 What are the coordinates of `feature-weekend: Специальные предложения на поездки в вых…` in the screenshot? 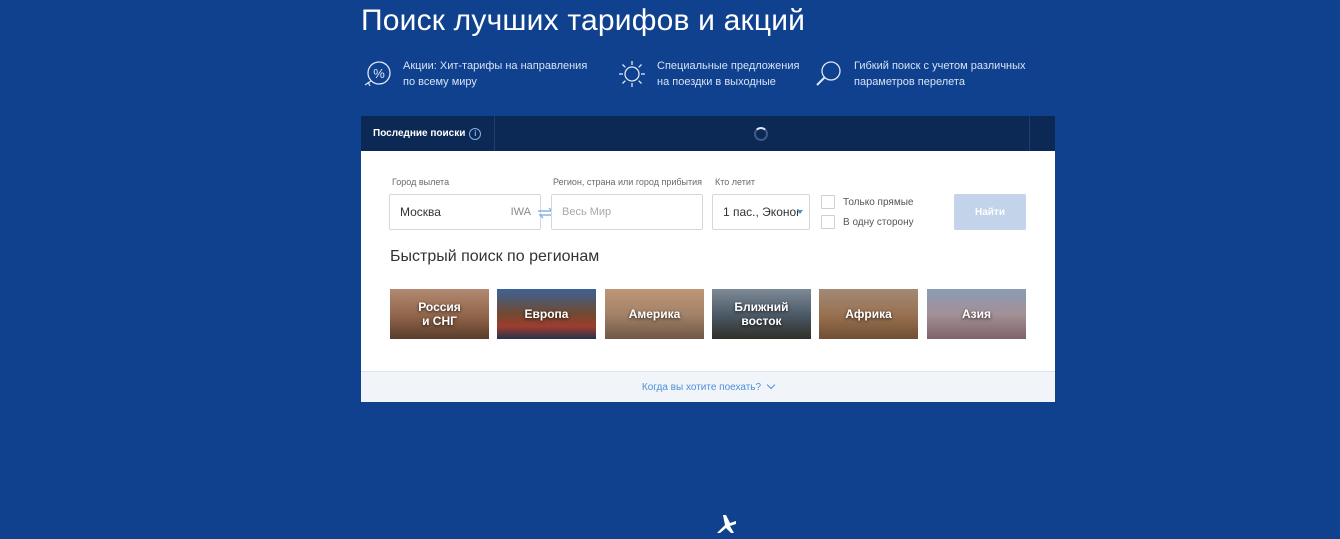 It's located at (708, 74).